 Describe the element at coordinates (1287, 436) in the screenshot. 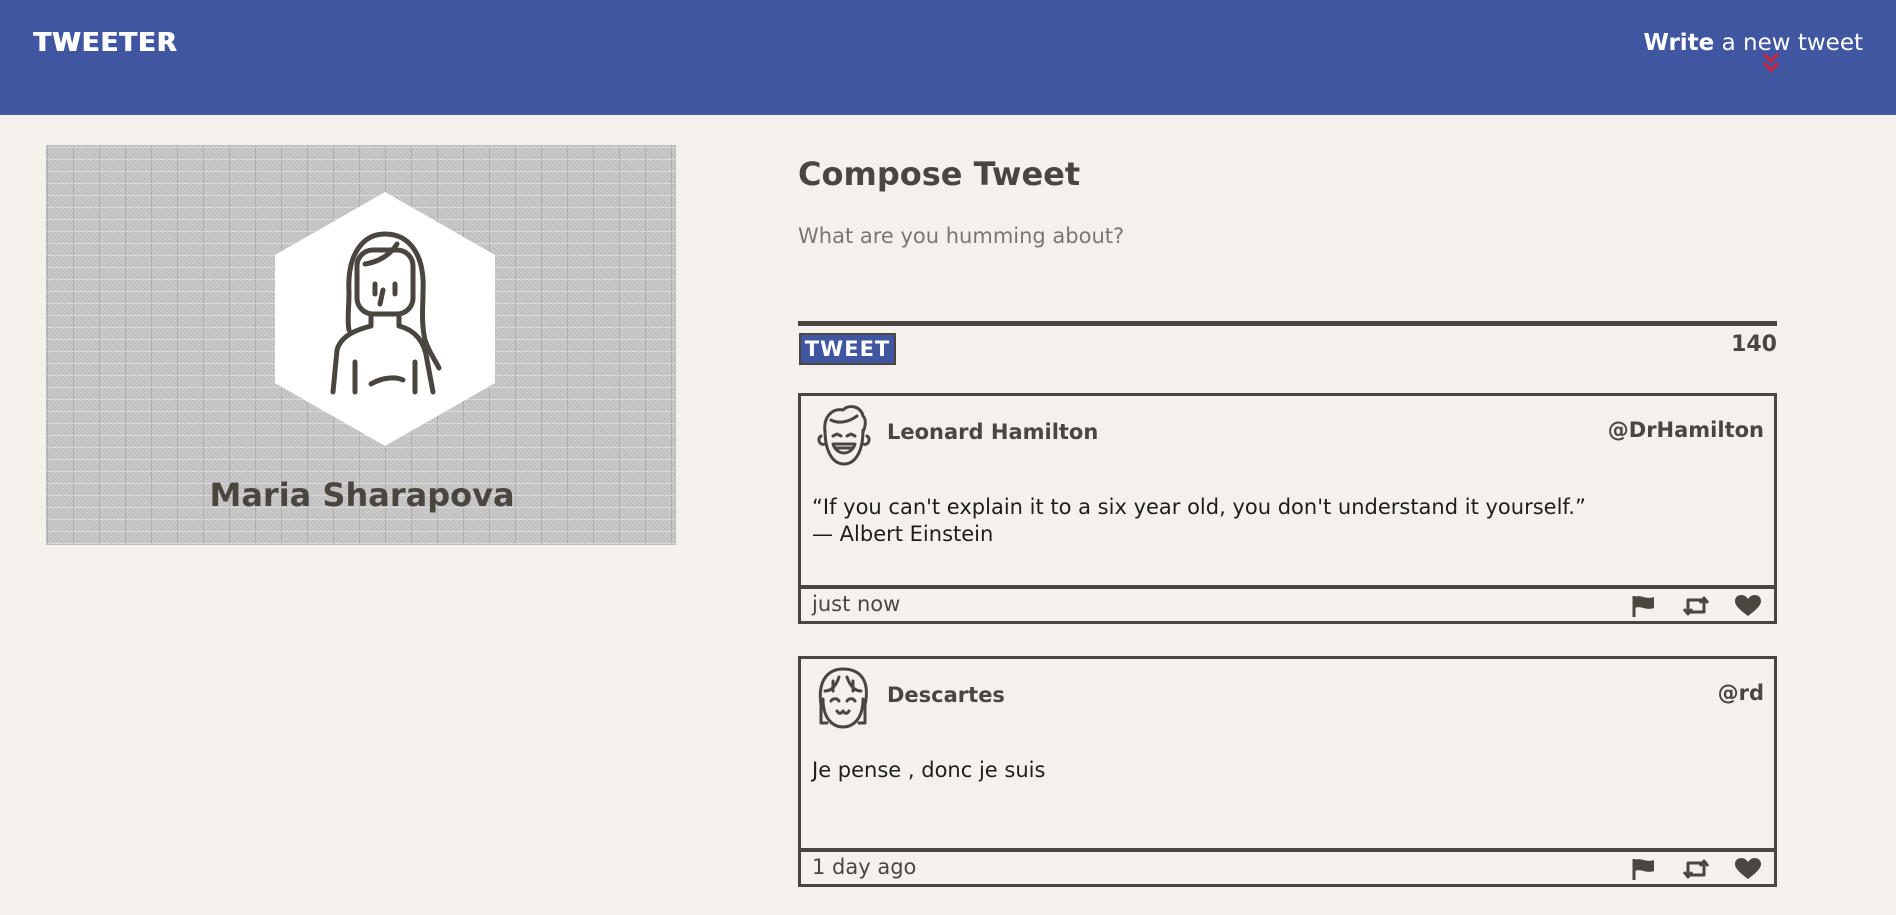

I see `tweet-header: Leonard Hamilton @DrHamilton` at that location.